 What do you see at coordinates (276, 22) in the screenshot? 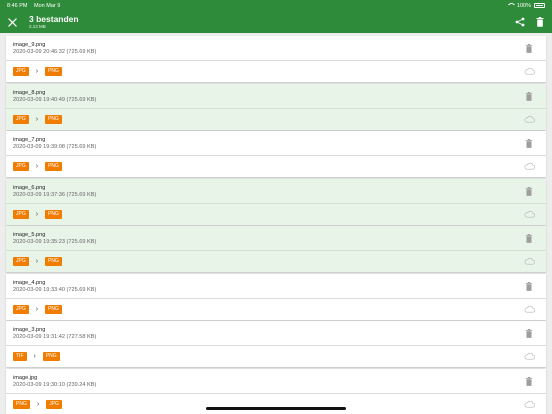
I see `app-bar: 3 bestanden 2.13 MB` at bounding box center [276, 22].